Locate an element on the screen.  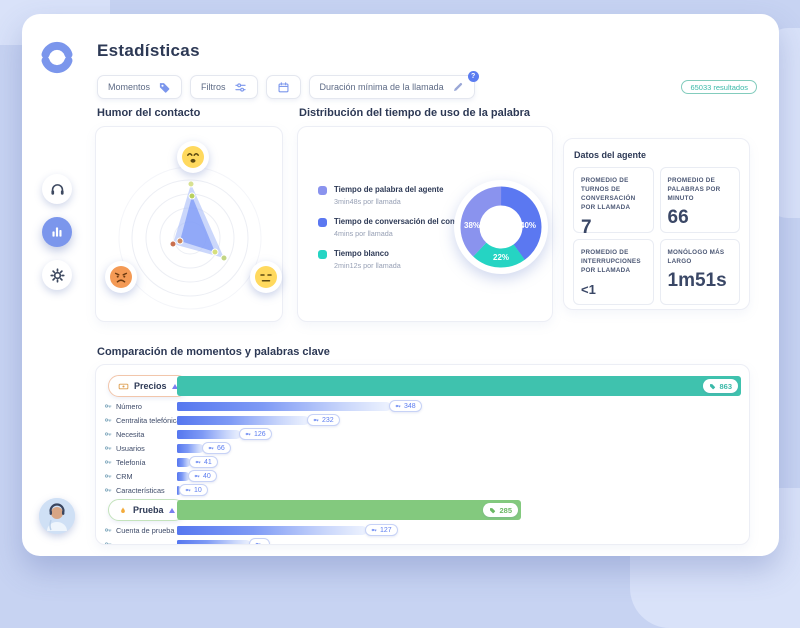
mood-section-title: Humor del contacto is located at coordinates (149, 113).